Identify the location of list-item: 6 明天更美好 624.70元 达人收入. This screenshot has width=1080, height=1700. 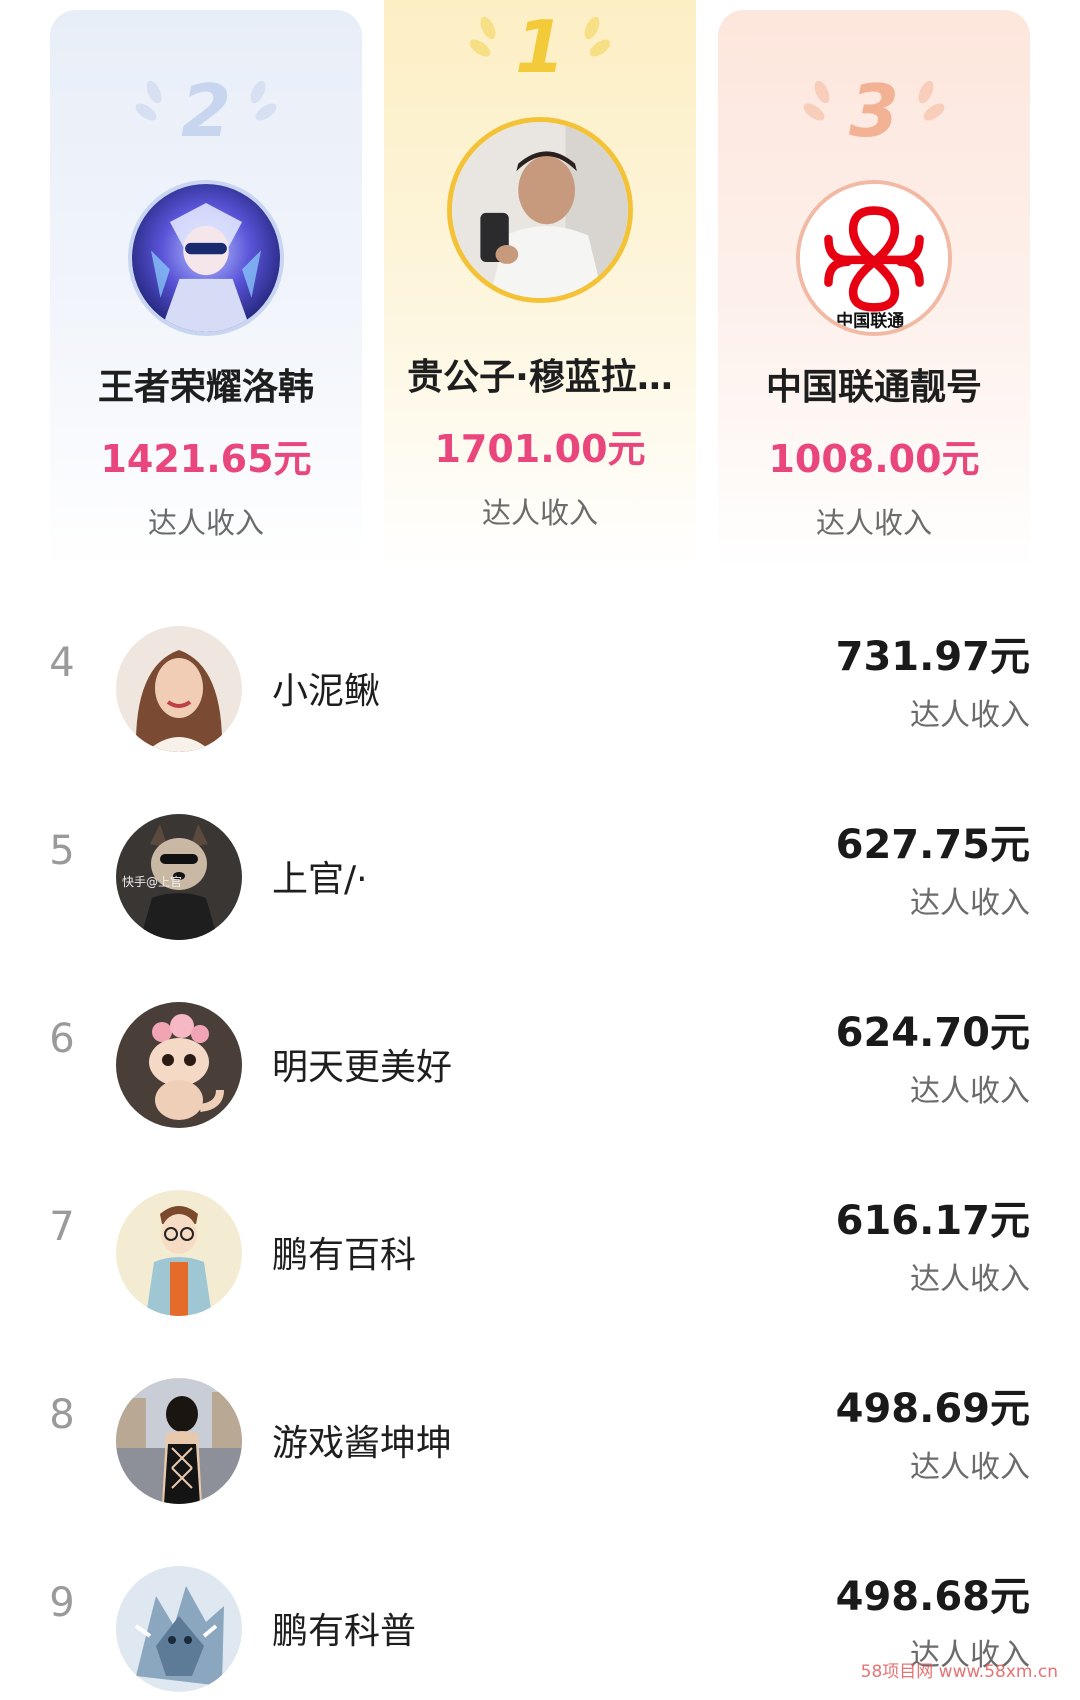
(540, 1060).